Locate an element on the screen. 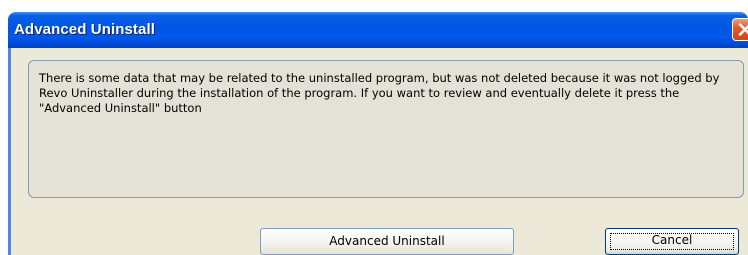 The image size is (748, 255). close-icon is located at coordinates (743, 29).